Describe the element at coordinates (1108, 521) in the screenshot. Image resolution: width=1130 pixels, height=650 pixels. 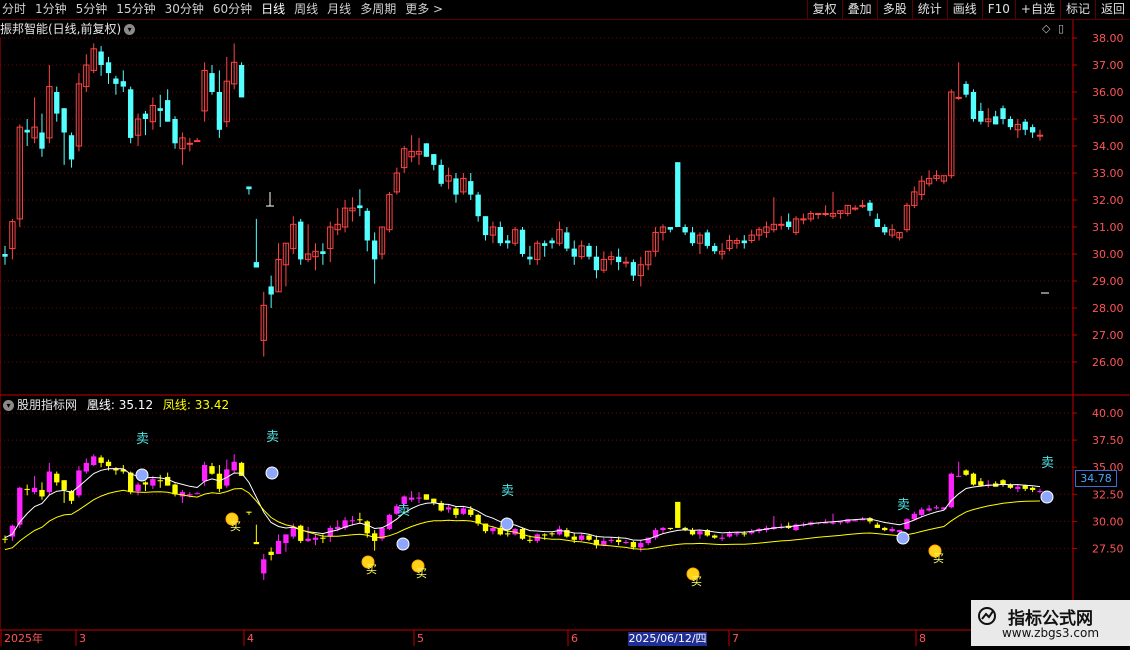
I see `indicator-tick-label: 30.00` at that location.